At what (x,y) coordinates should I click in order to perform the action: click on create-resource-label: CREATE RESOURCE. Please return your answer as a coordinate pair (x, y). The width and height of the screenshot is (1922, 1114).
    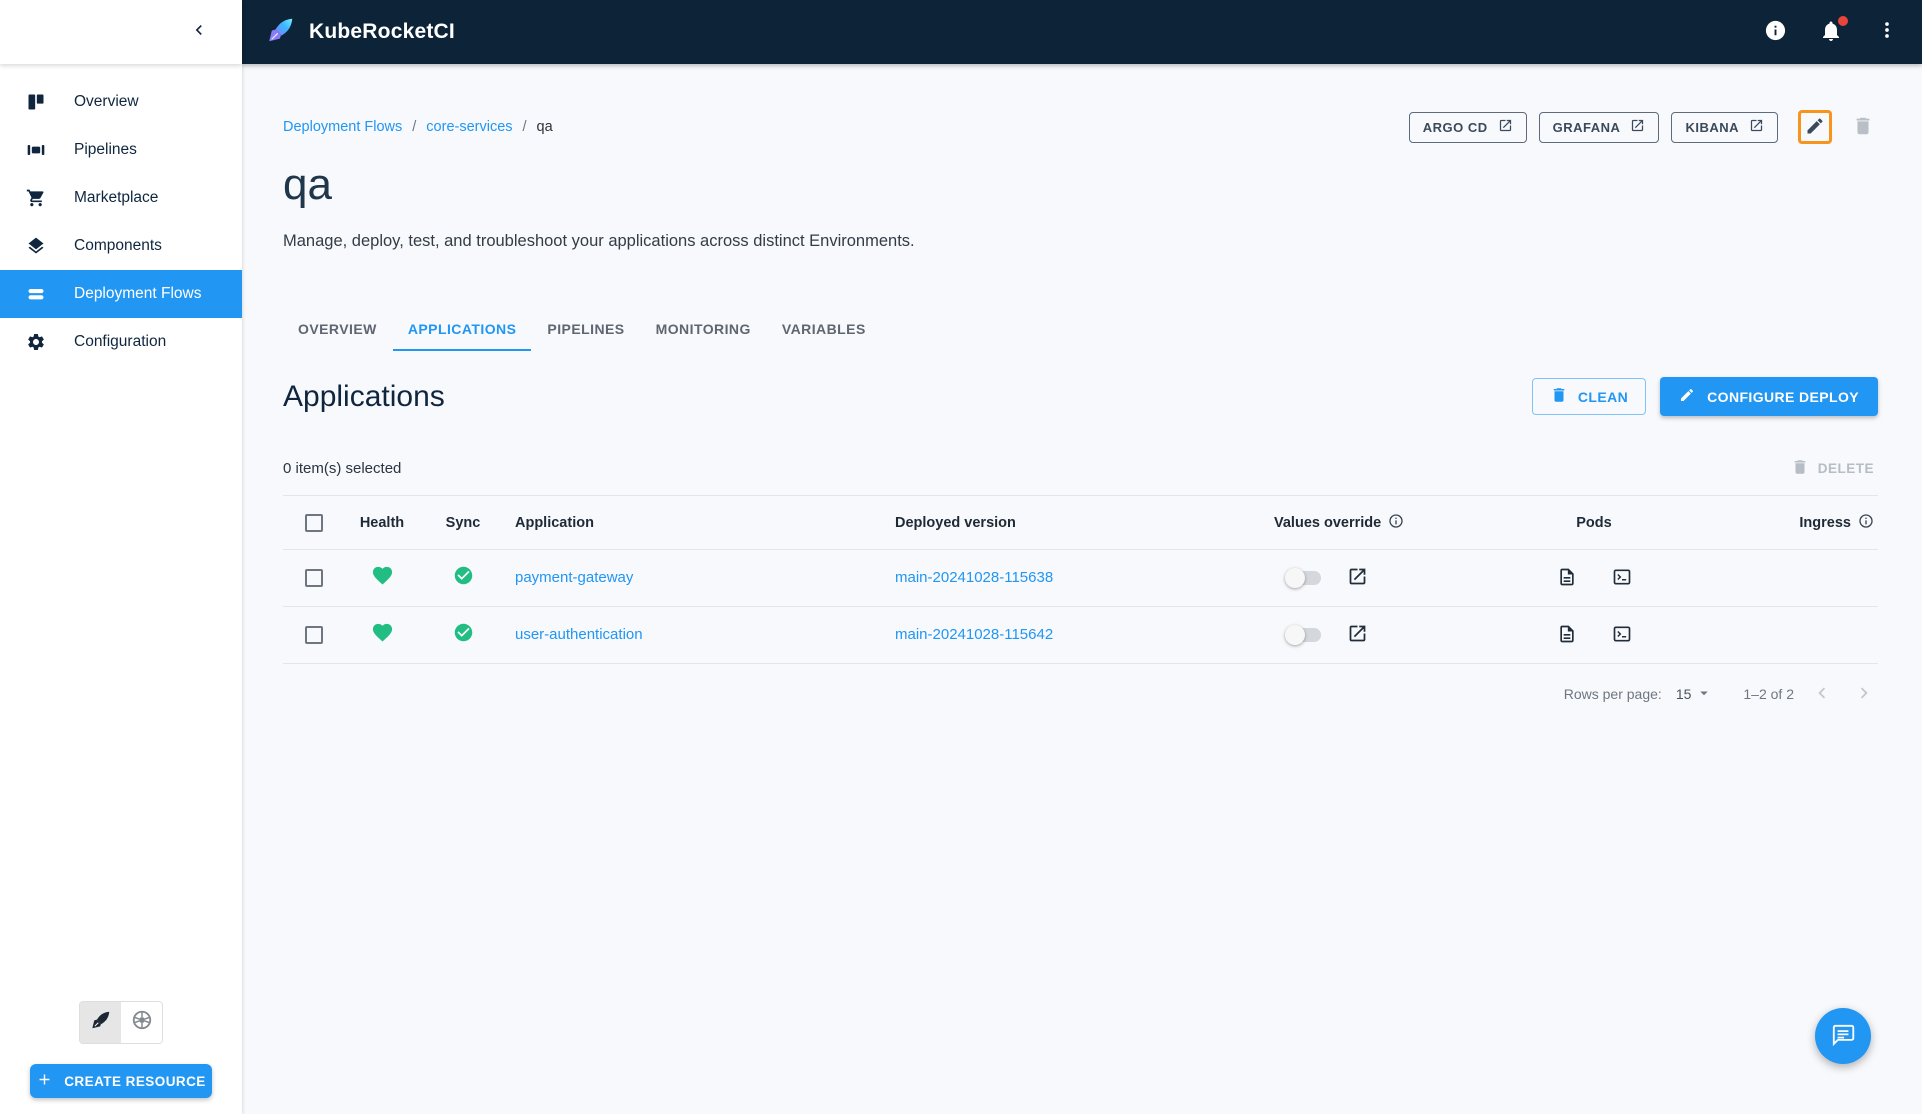
    Looking at the image, I should click on (135, 1081).